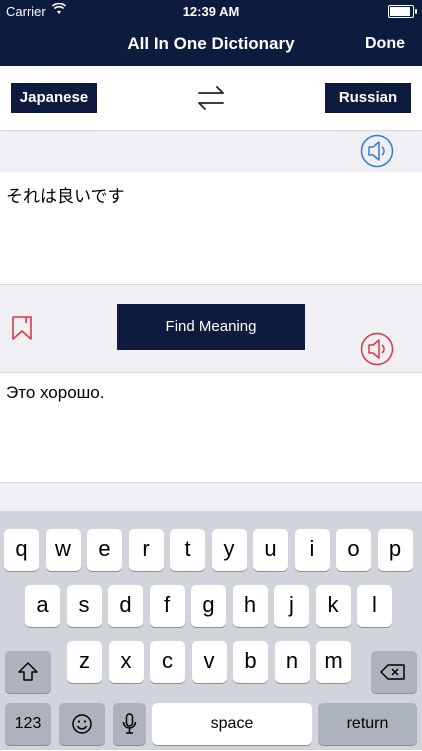  I want to click on source-language-button: Japanese, so click(54, 98).